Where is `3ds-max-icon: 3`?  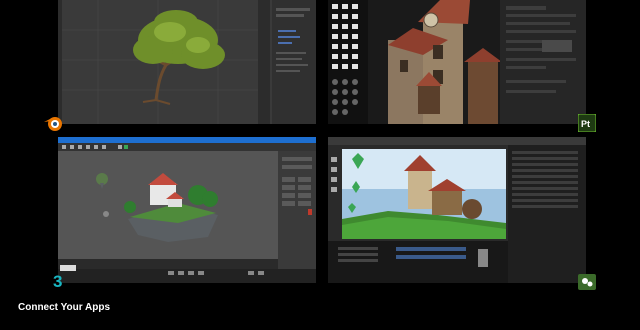 3ds-max-icon: 3 is located at coordinates (59, 283).